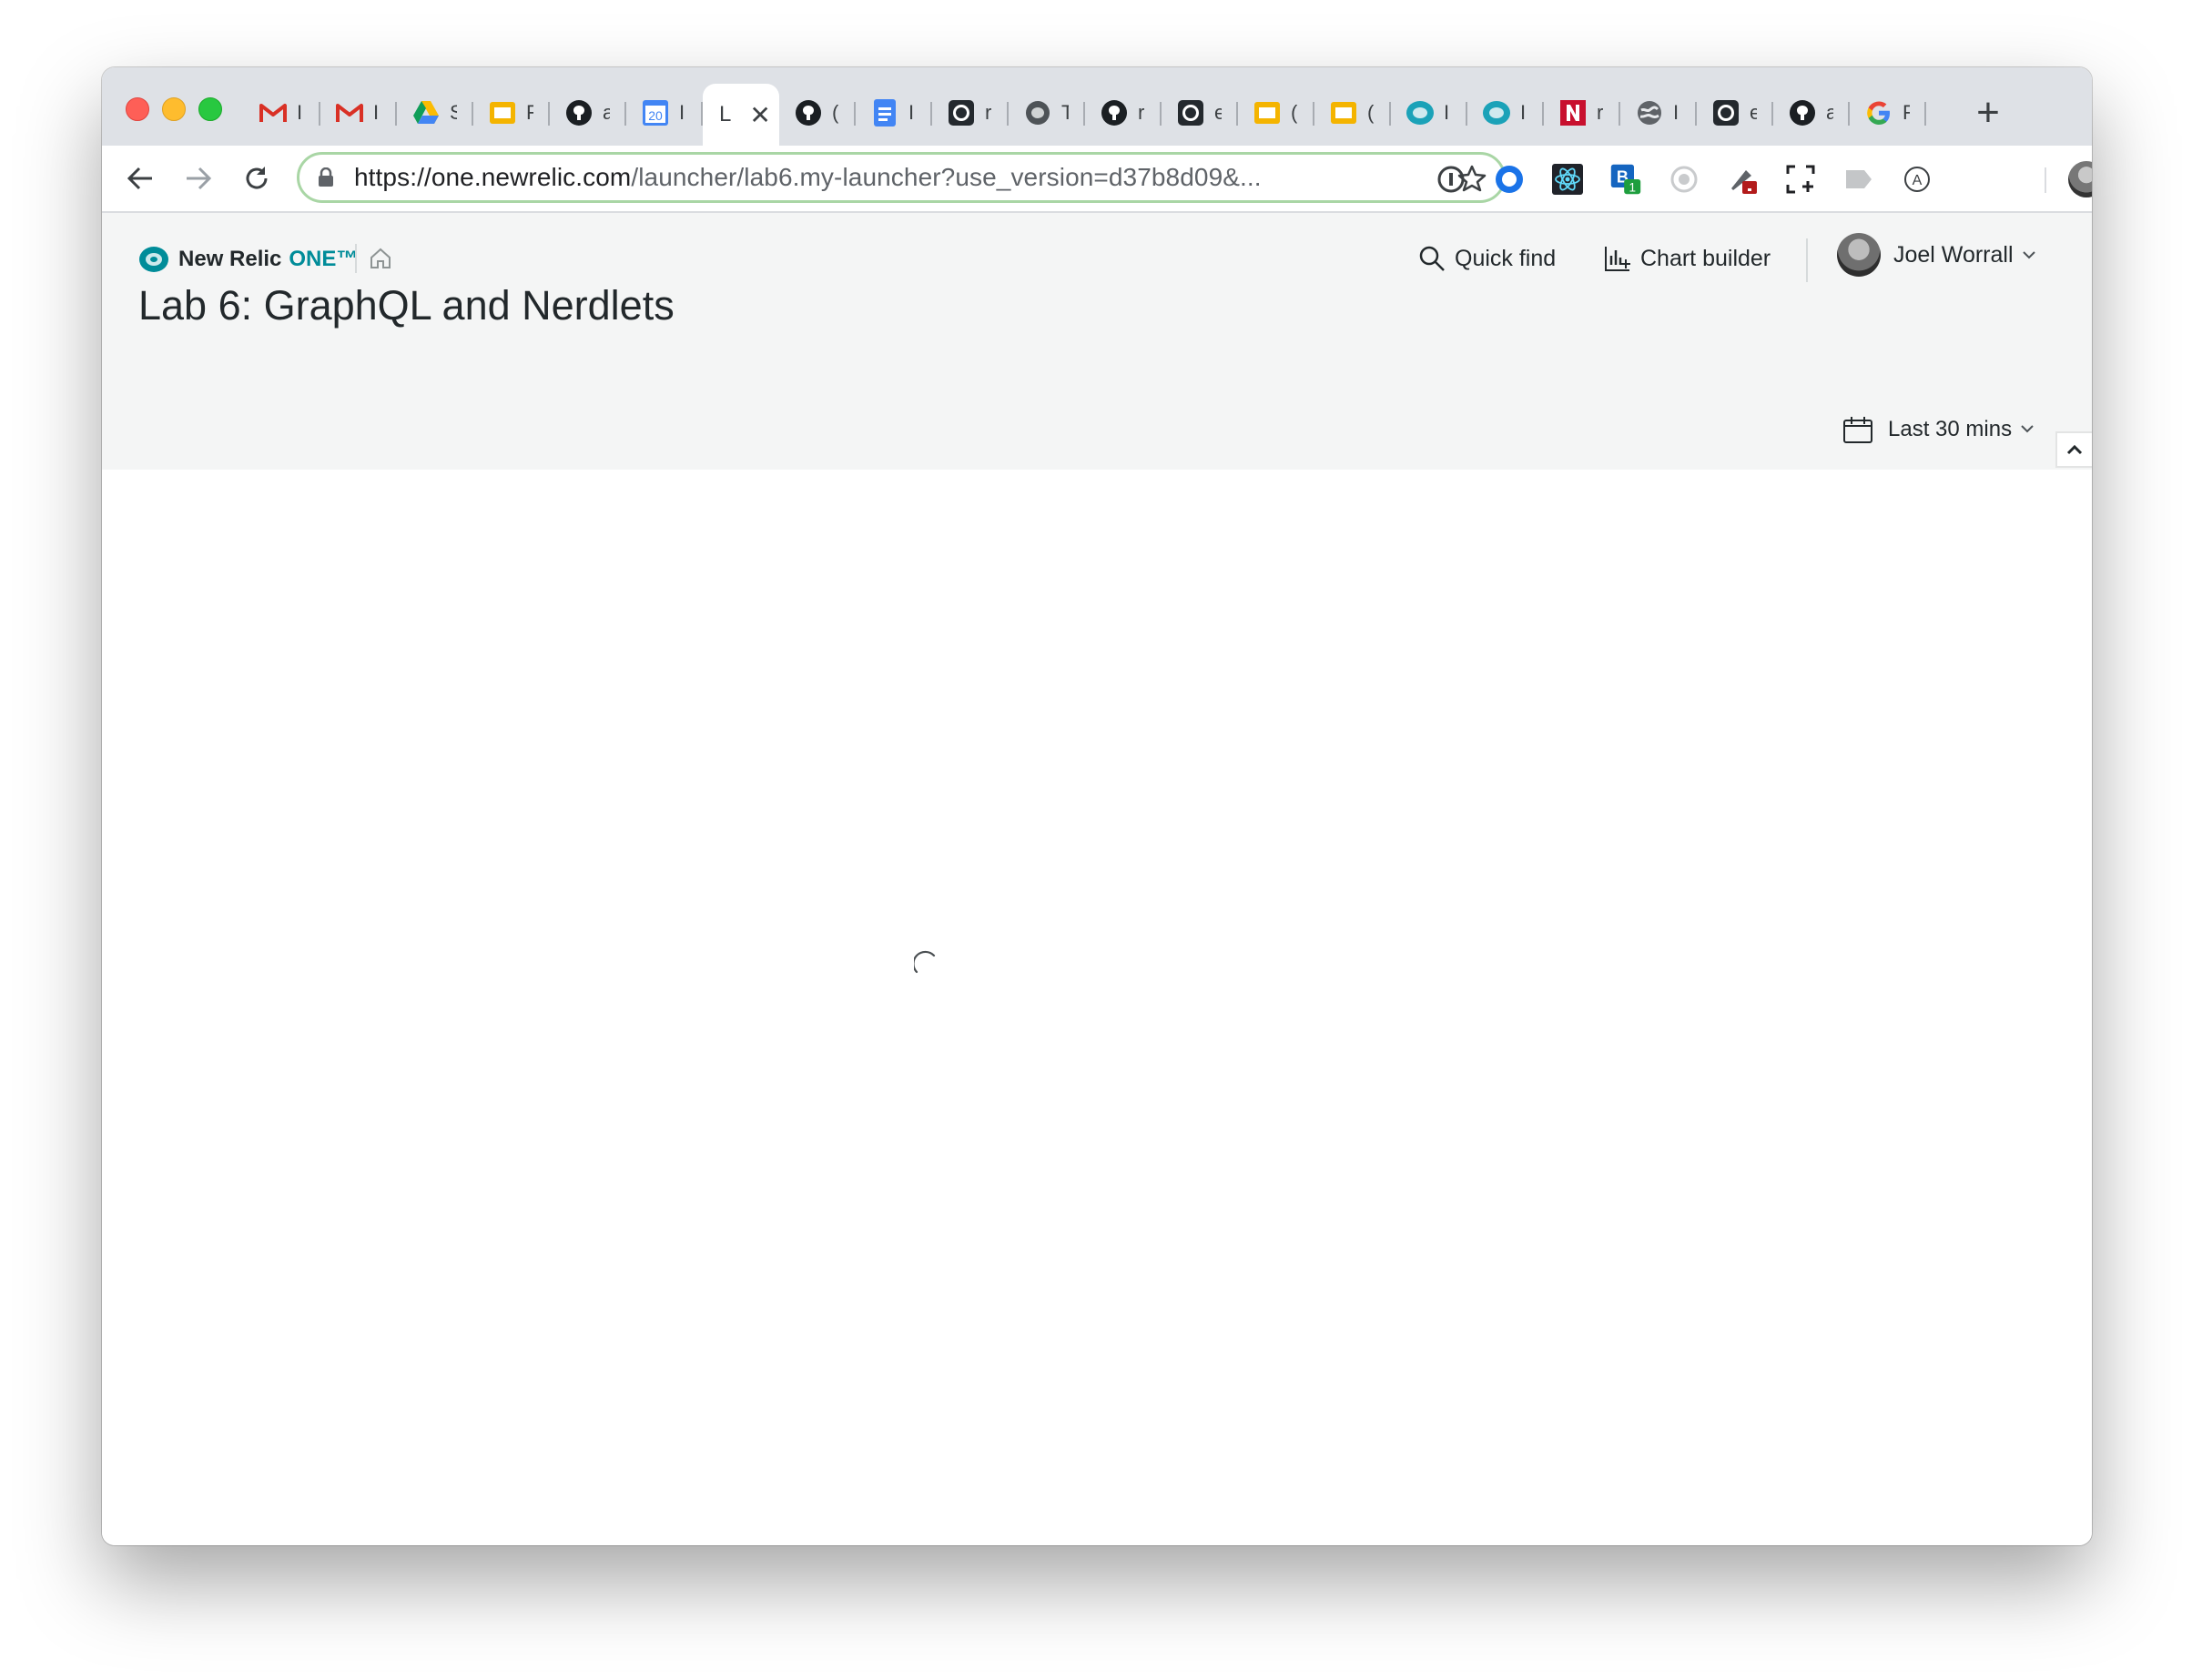  I want to click on tab-github-6: e, so click(1735, 113).